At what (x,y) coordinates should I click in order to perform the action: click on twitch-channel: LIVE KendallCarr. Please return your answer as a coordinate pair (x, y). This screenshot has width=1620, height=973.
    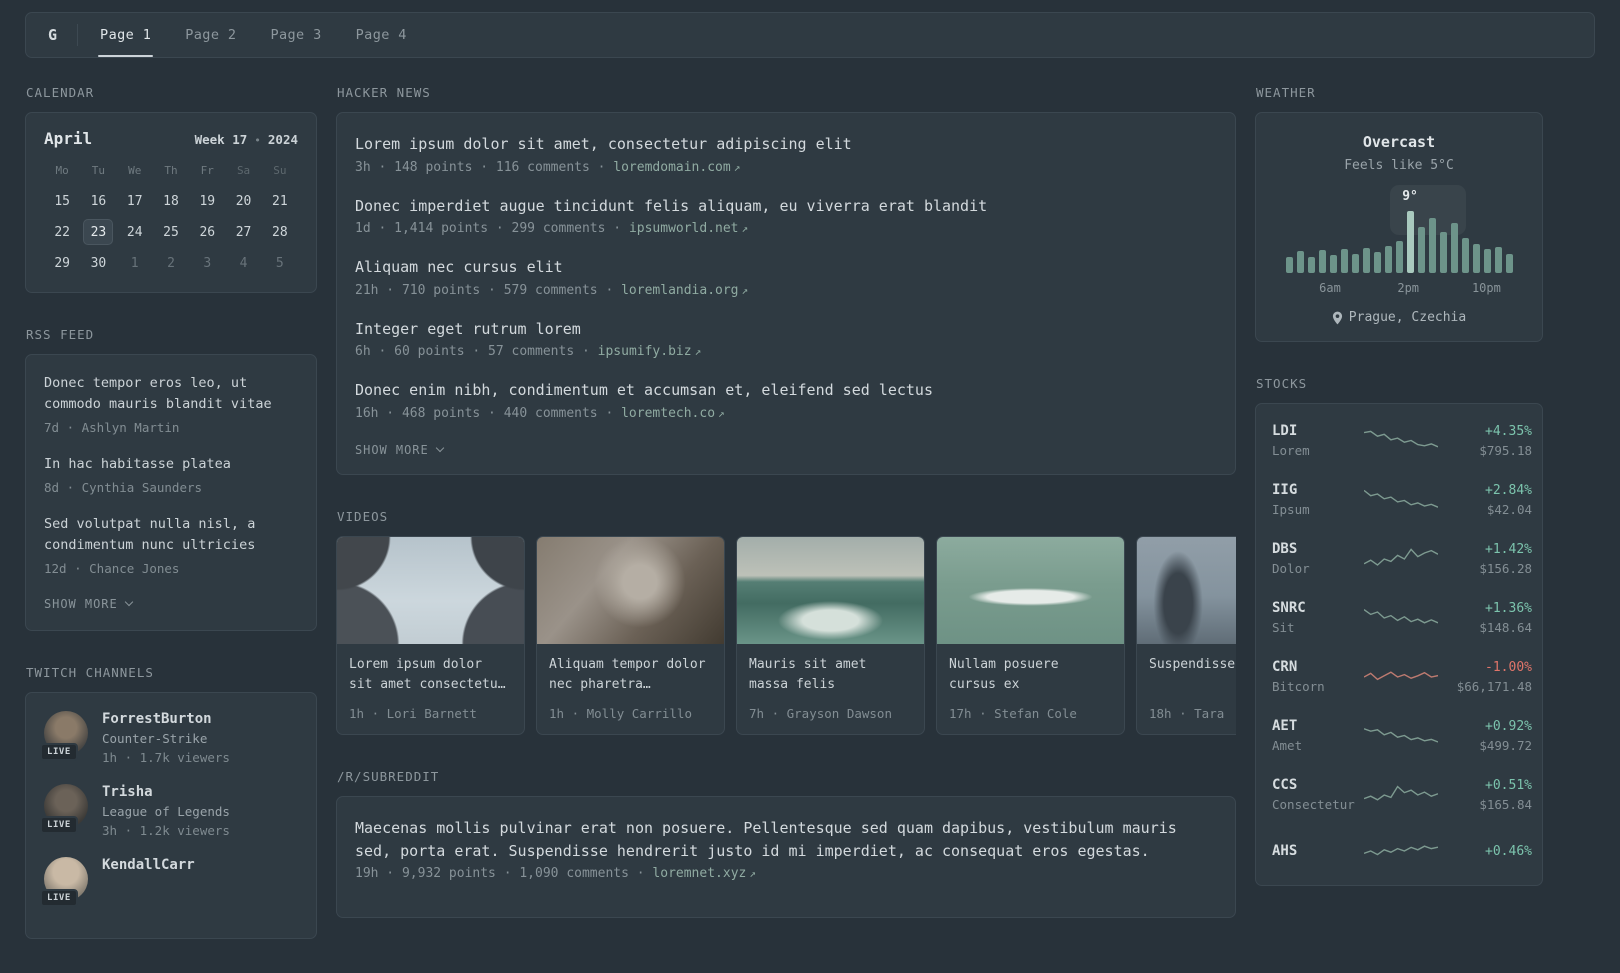
    Looking at the image, I should click on (169, 881).